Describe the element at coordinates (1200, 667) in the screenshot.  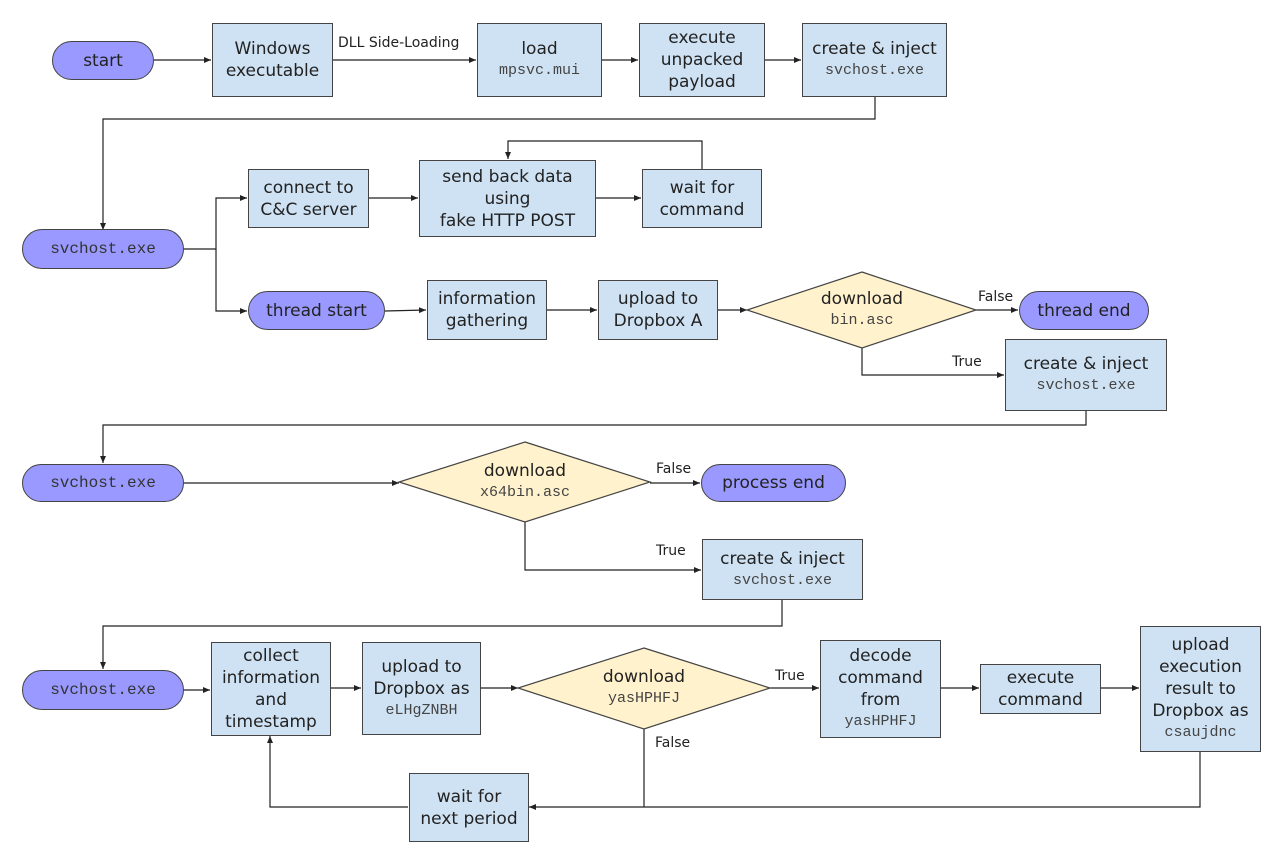
I see `node-text-line: execution` at that location.